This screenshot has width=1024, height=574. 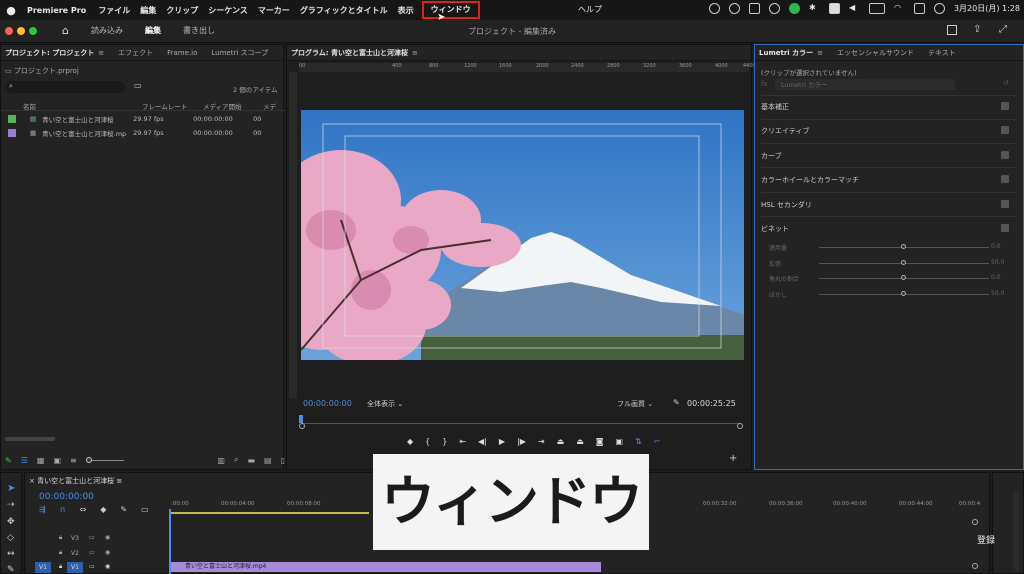 I want to click on razor-tool-icon: ◇, so click(x=10, y=538).